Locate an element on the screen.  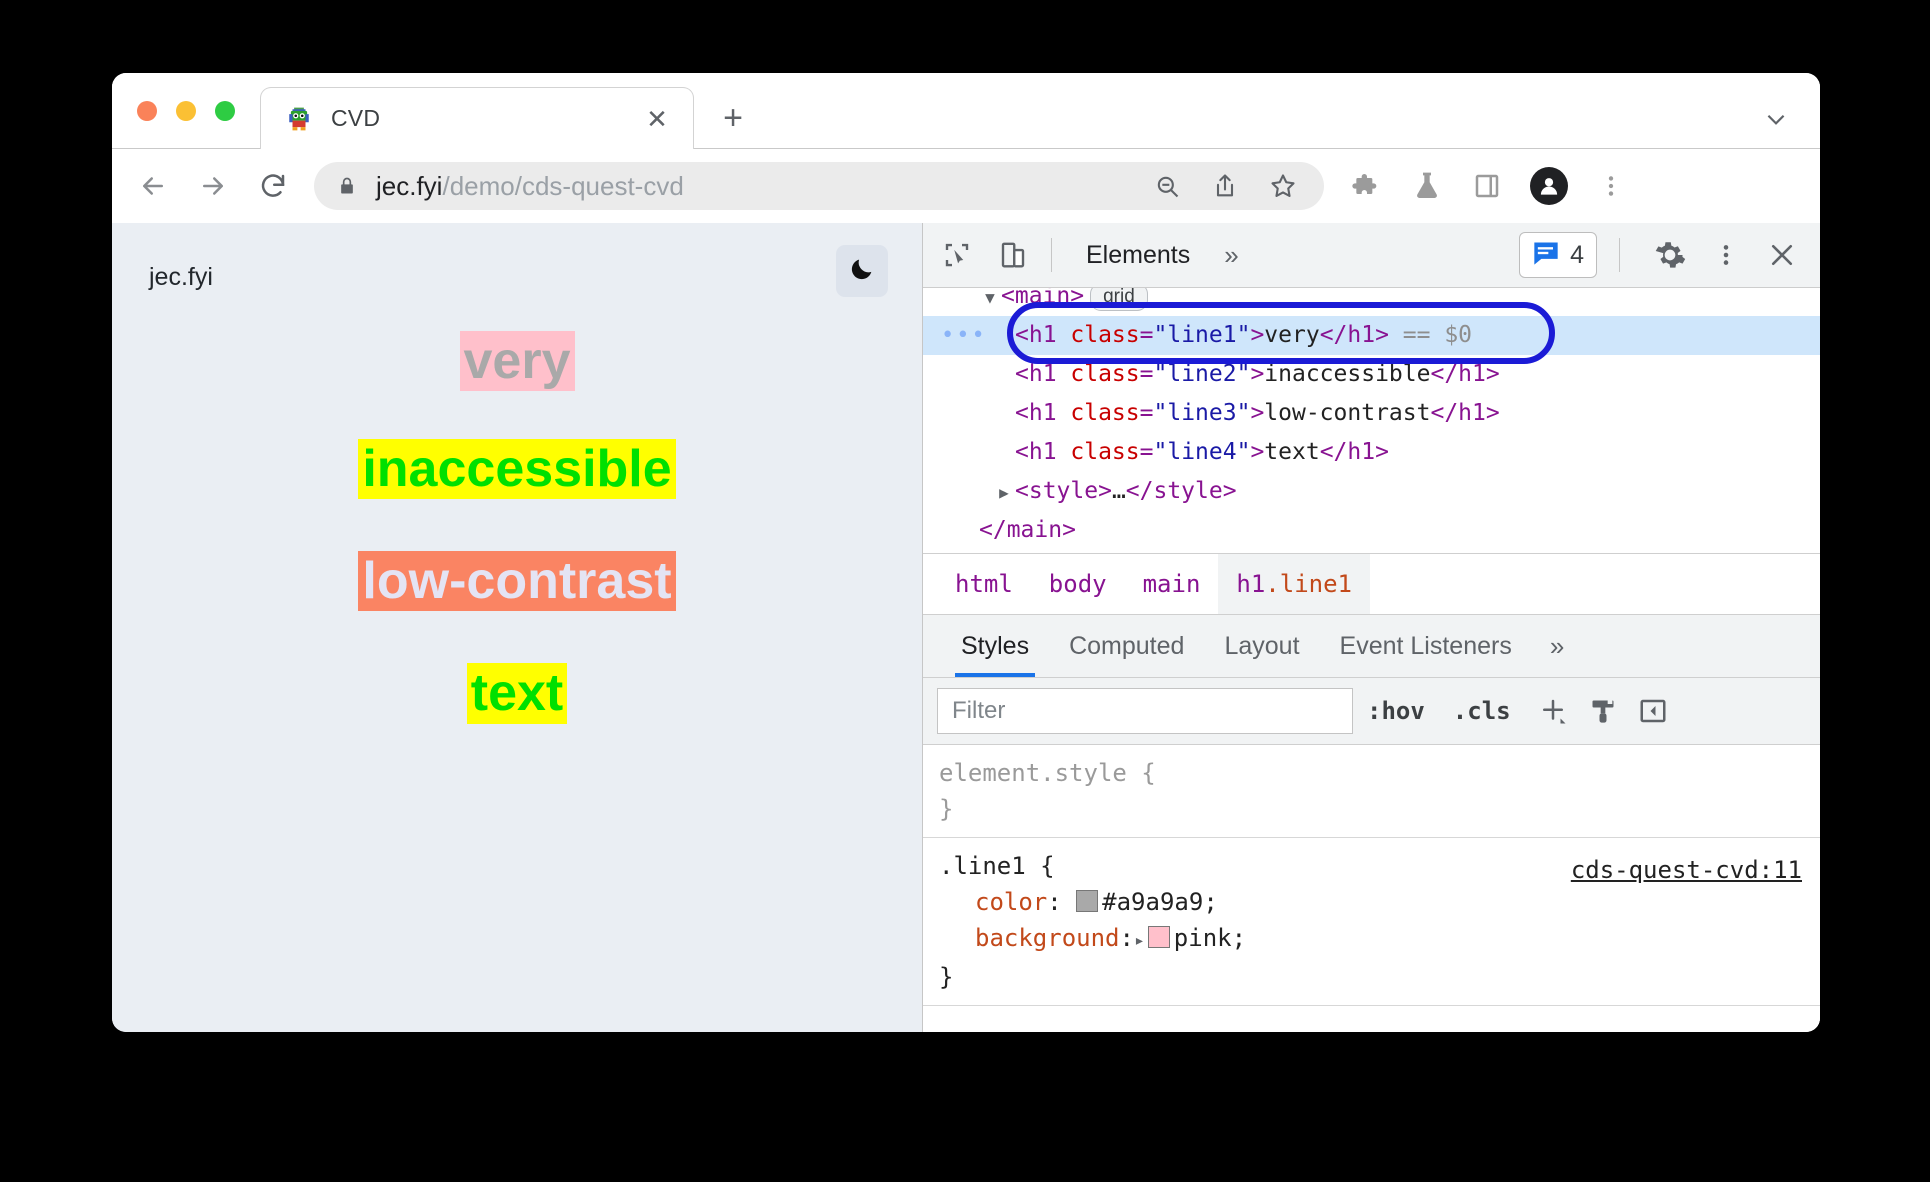
devtools-toolbar-right: 4 is located at coordinates (1669, 255).